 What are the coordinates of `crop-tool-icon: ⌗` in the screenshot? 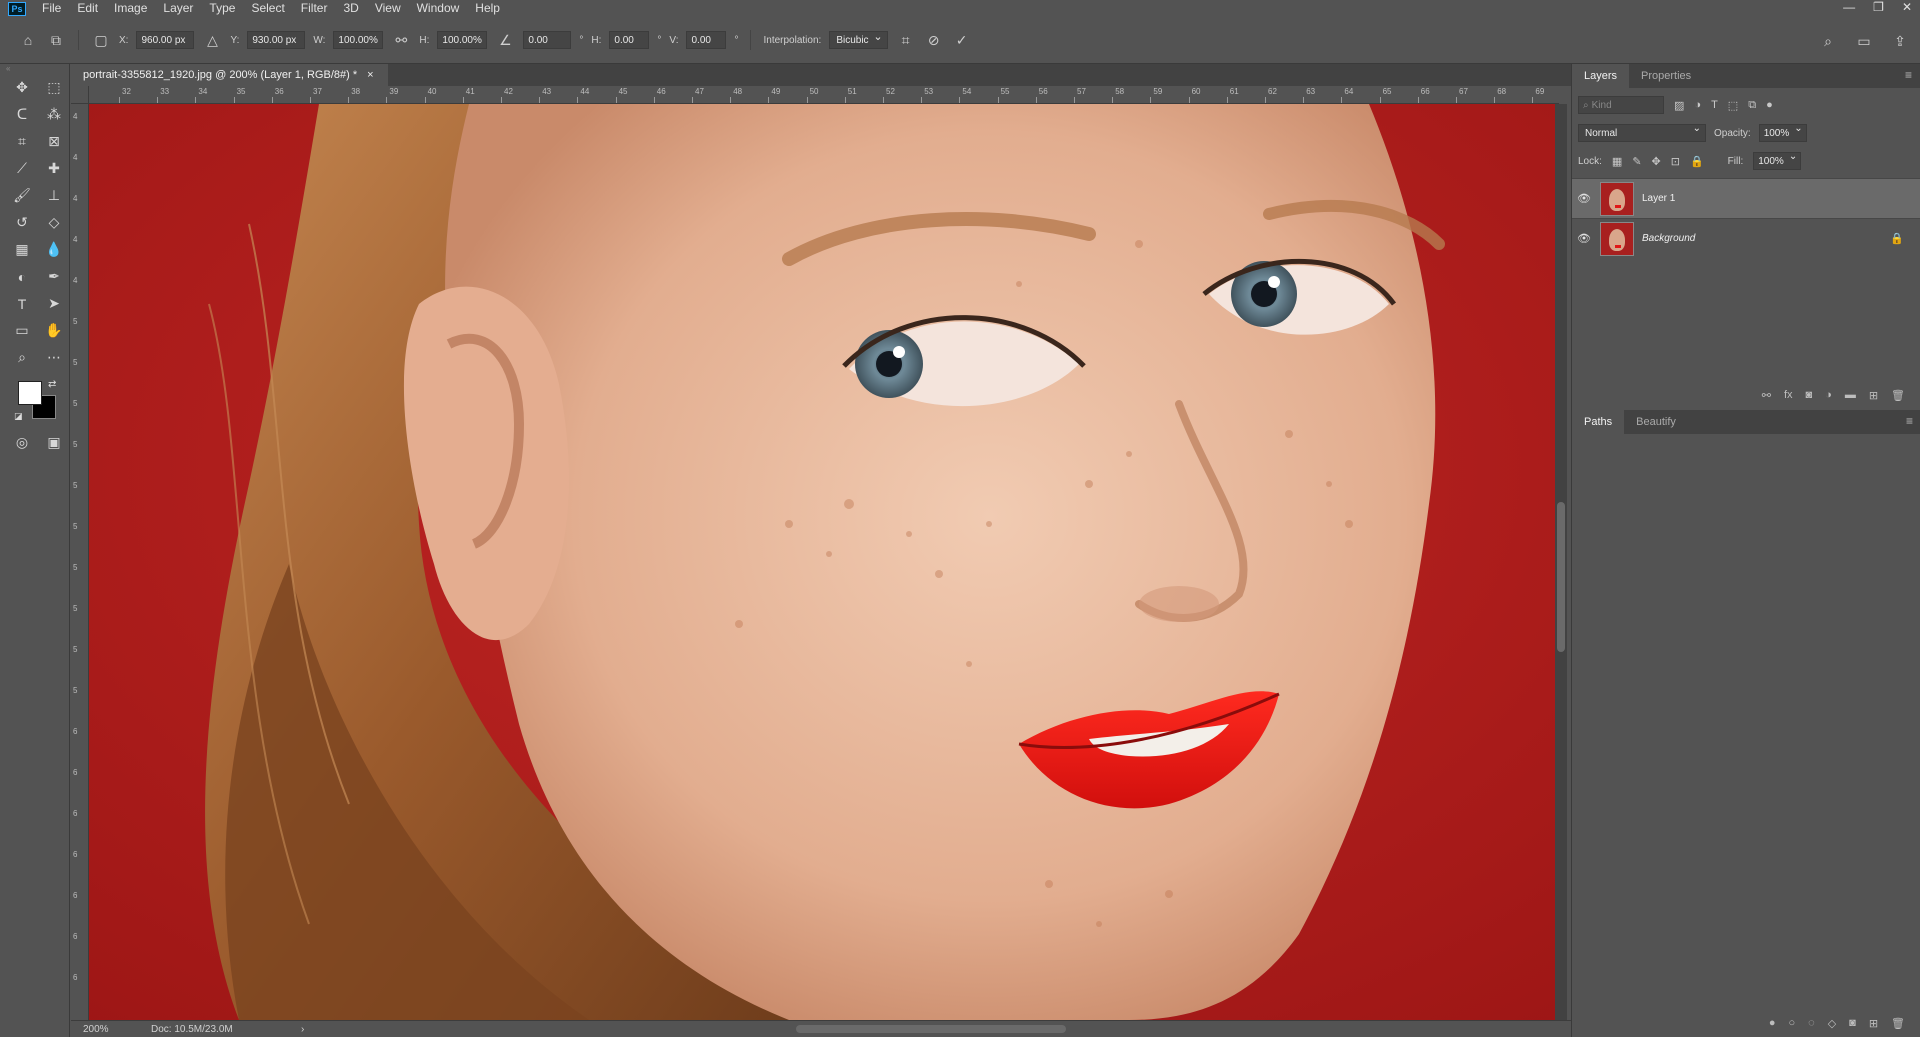 It's located at (22, 141).